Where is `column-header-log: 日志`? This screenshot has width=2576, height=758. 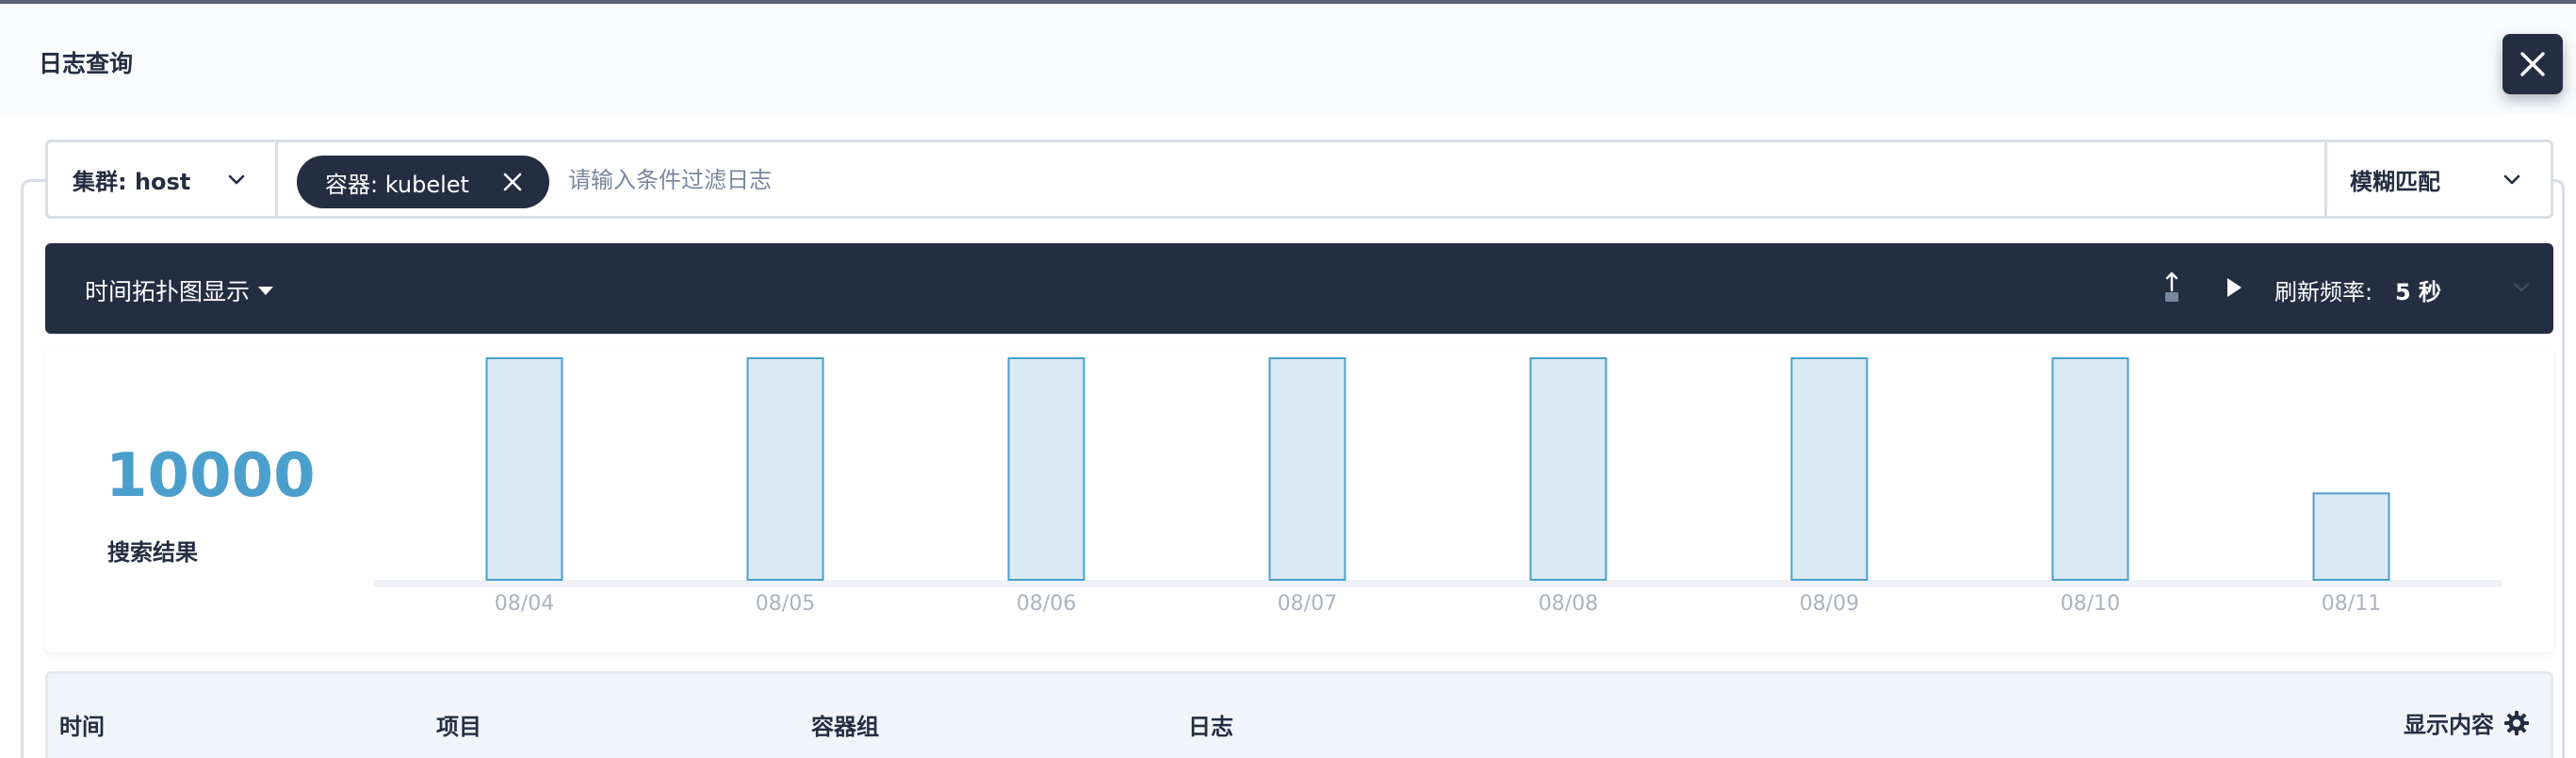
column-header-log: 日志 is located at coordinates (1210, 727).